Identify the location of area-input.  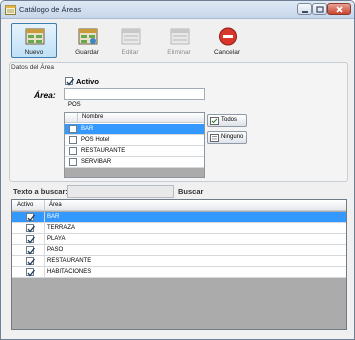
(134, 94).